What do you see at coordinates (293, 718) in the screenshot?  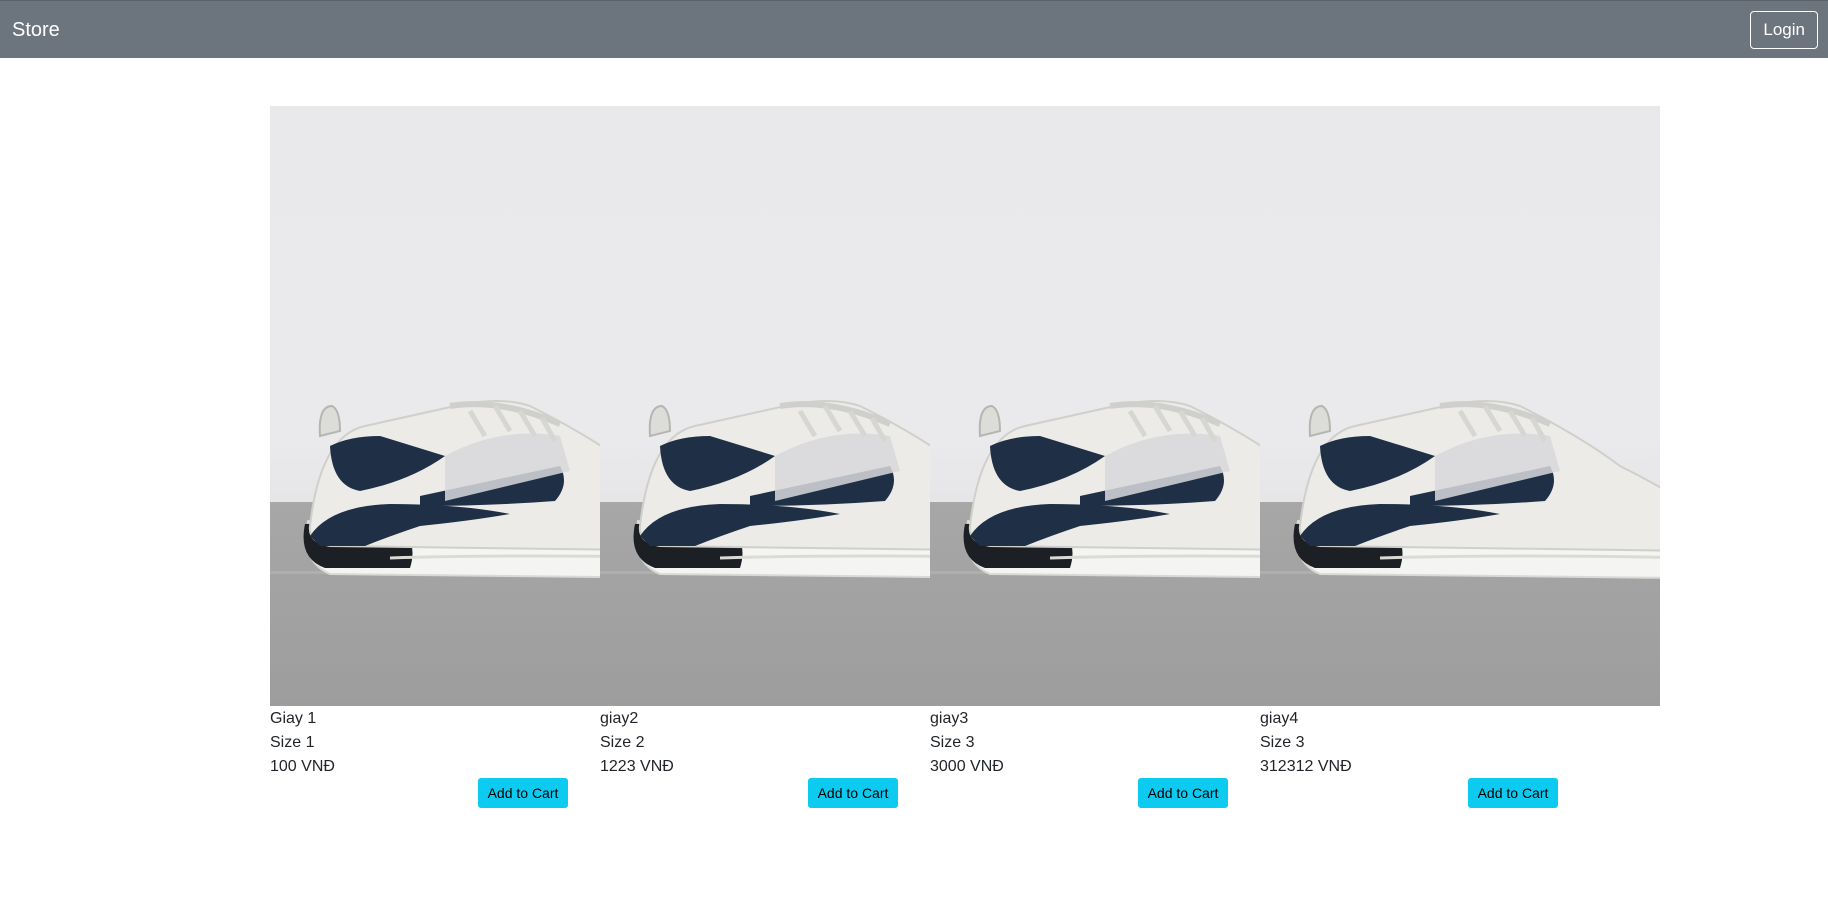 I see `product-name: Giay 1` at bounding box center [293, 718].